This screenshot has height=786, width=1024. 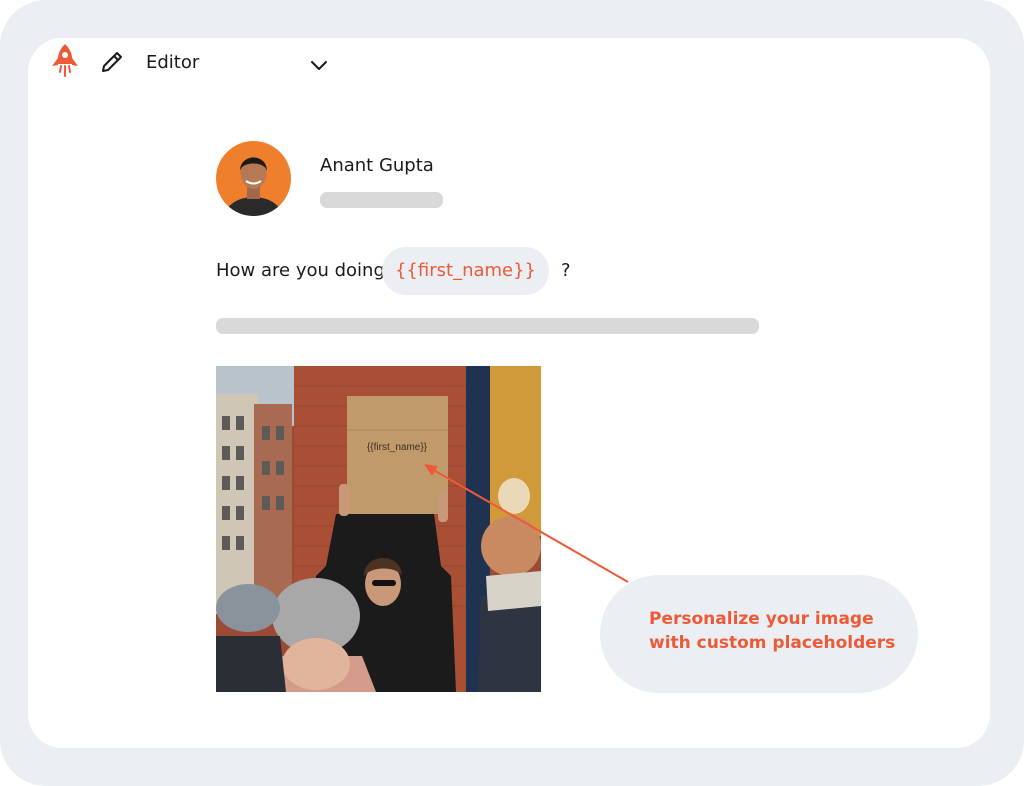 What do you see at coordinates (566, 270) in the screenshot?
I see `message-suffix: ?` at bounding box center [566, 270].